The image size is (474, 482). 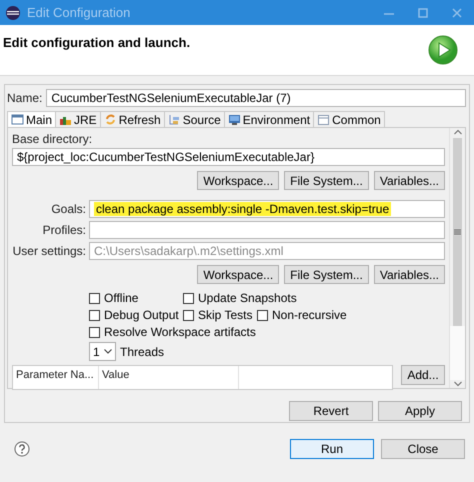 I want to click on grip-icon, so click(x=457, y=232).